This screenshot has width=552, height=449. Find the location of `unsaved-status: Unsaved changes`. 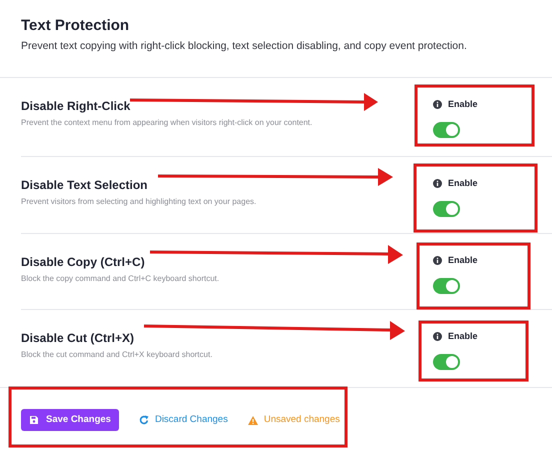

unsaved-status: Unsaved changes is located at coordinates (302, 419).